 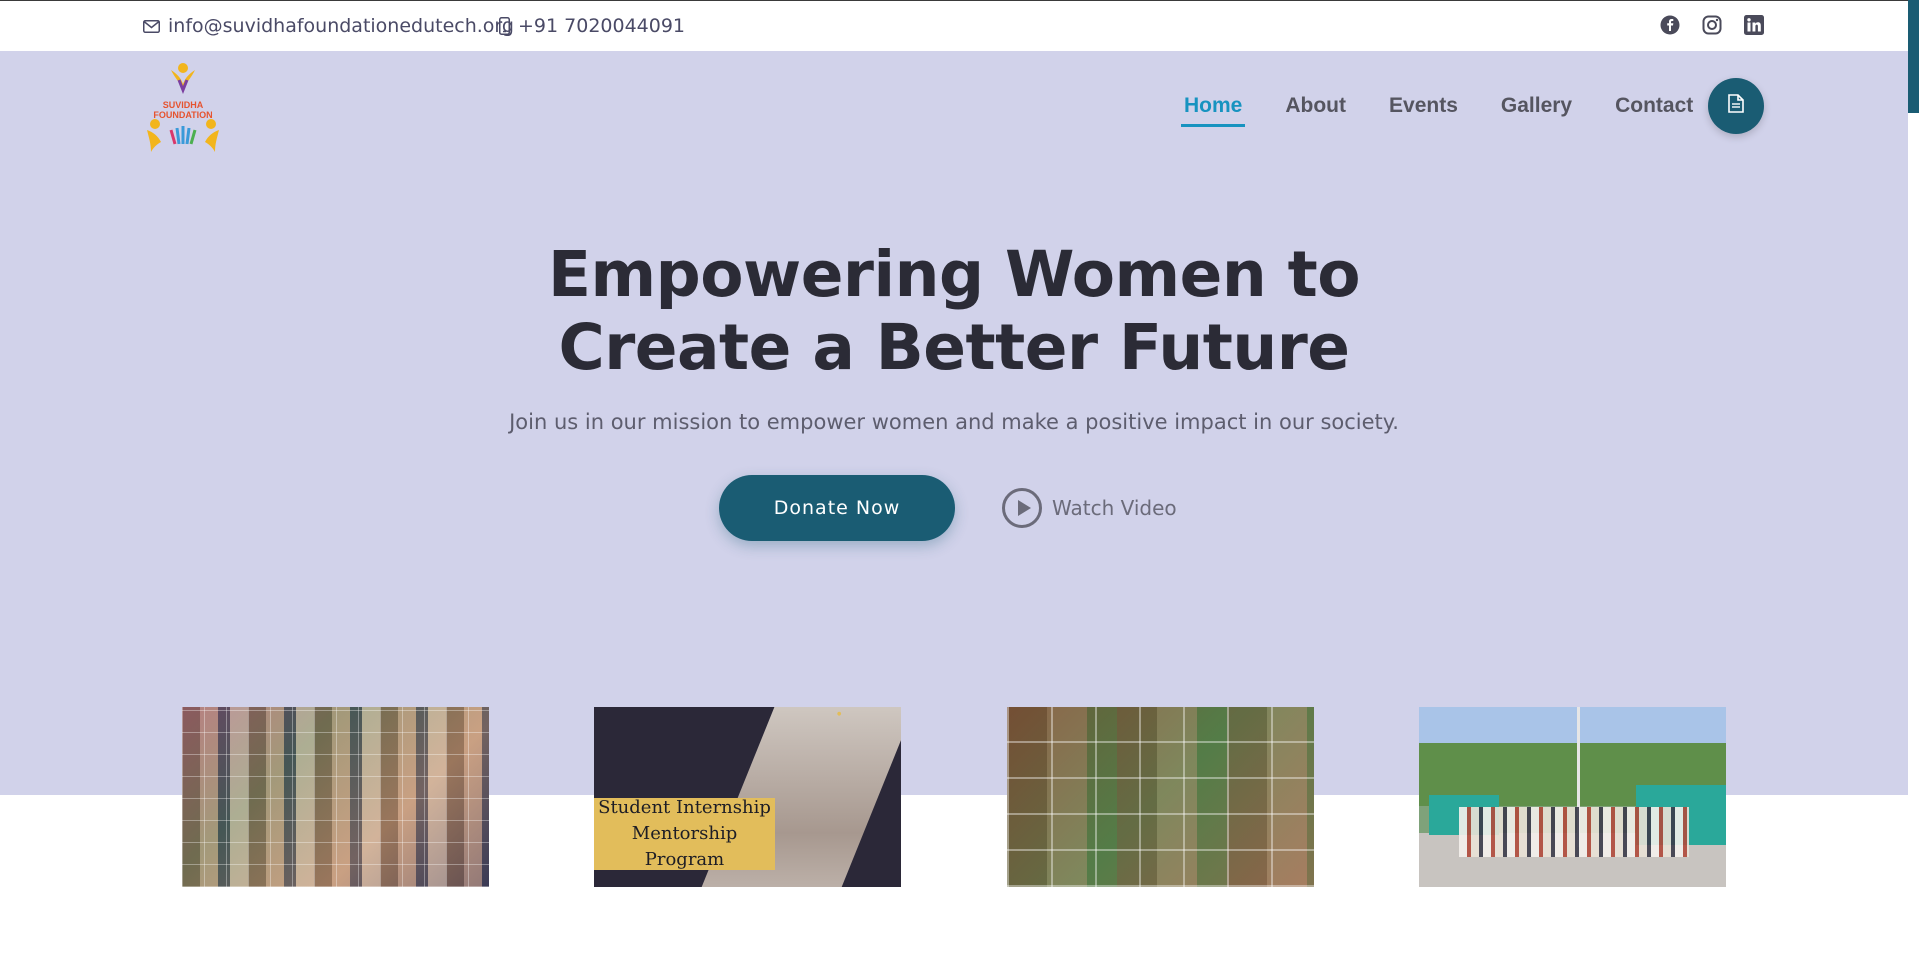 What do you see at coordinates (504, 26) in the screenshot?
I see `phone-icon` at bounding box center [504, 26].